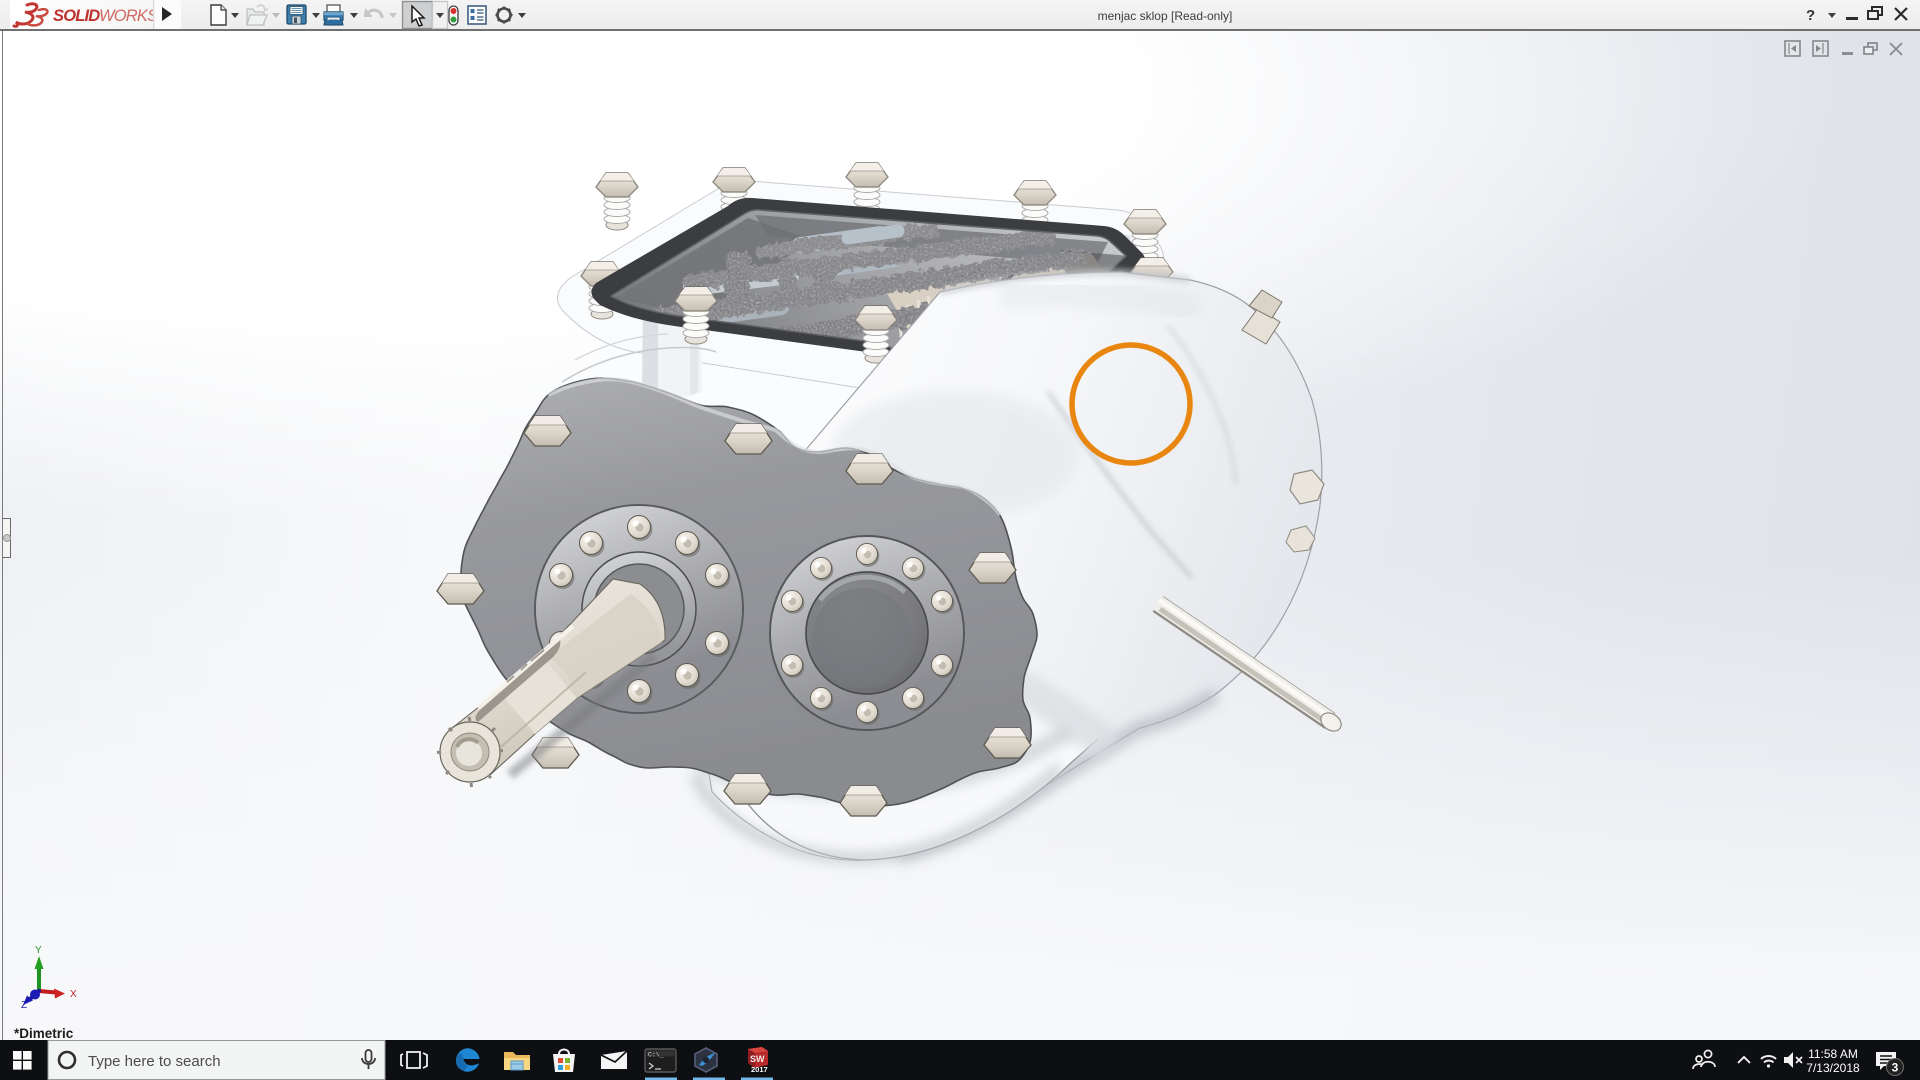  I want to click on svg-text: Type here to search, so click(154, 1061).